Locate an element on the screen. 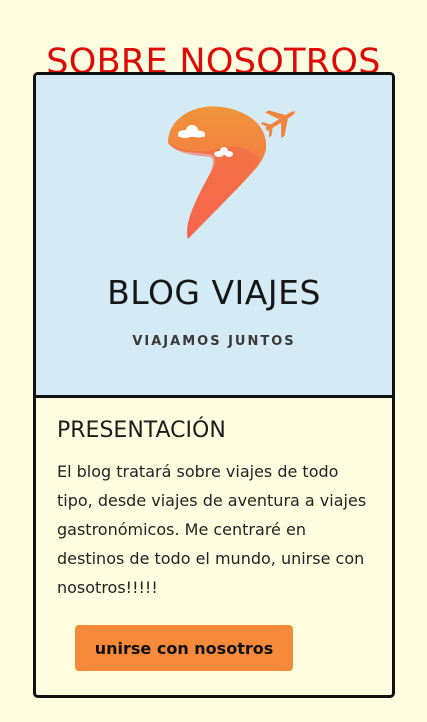  map-pin-icon is located at coordinates (217, 173).